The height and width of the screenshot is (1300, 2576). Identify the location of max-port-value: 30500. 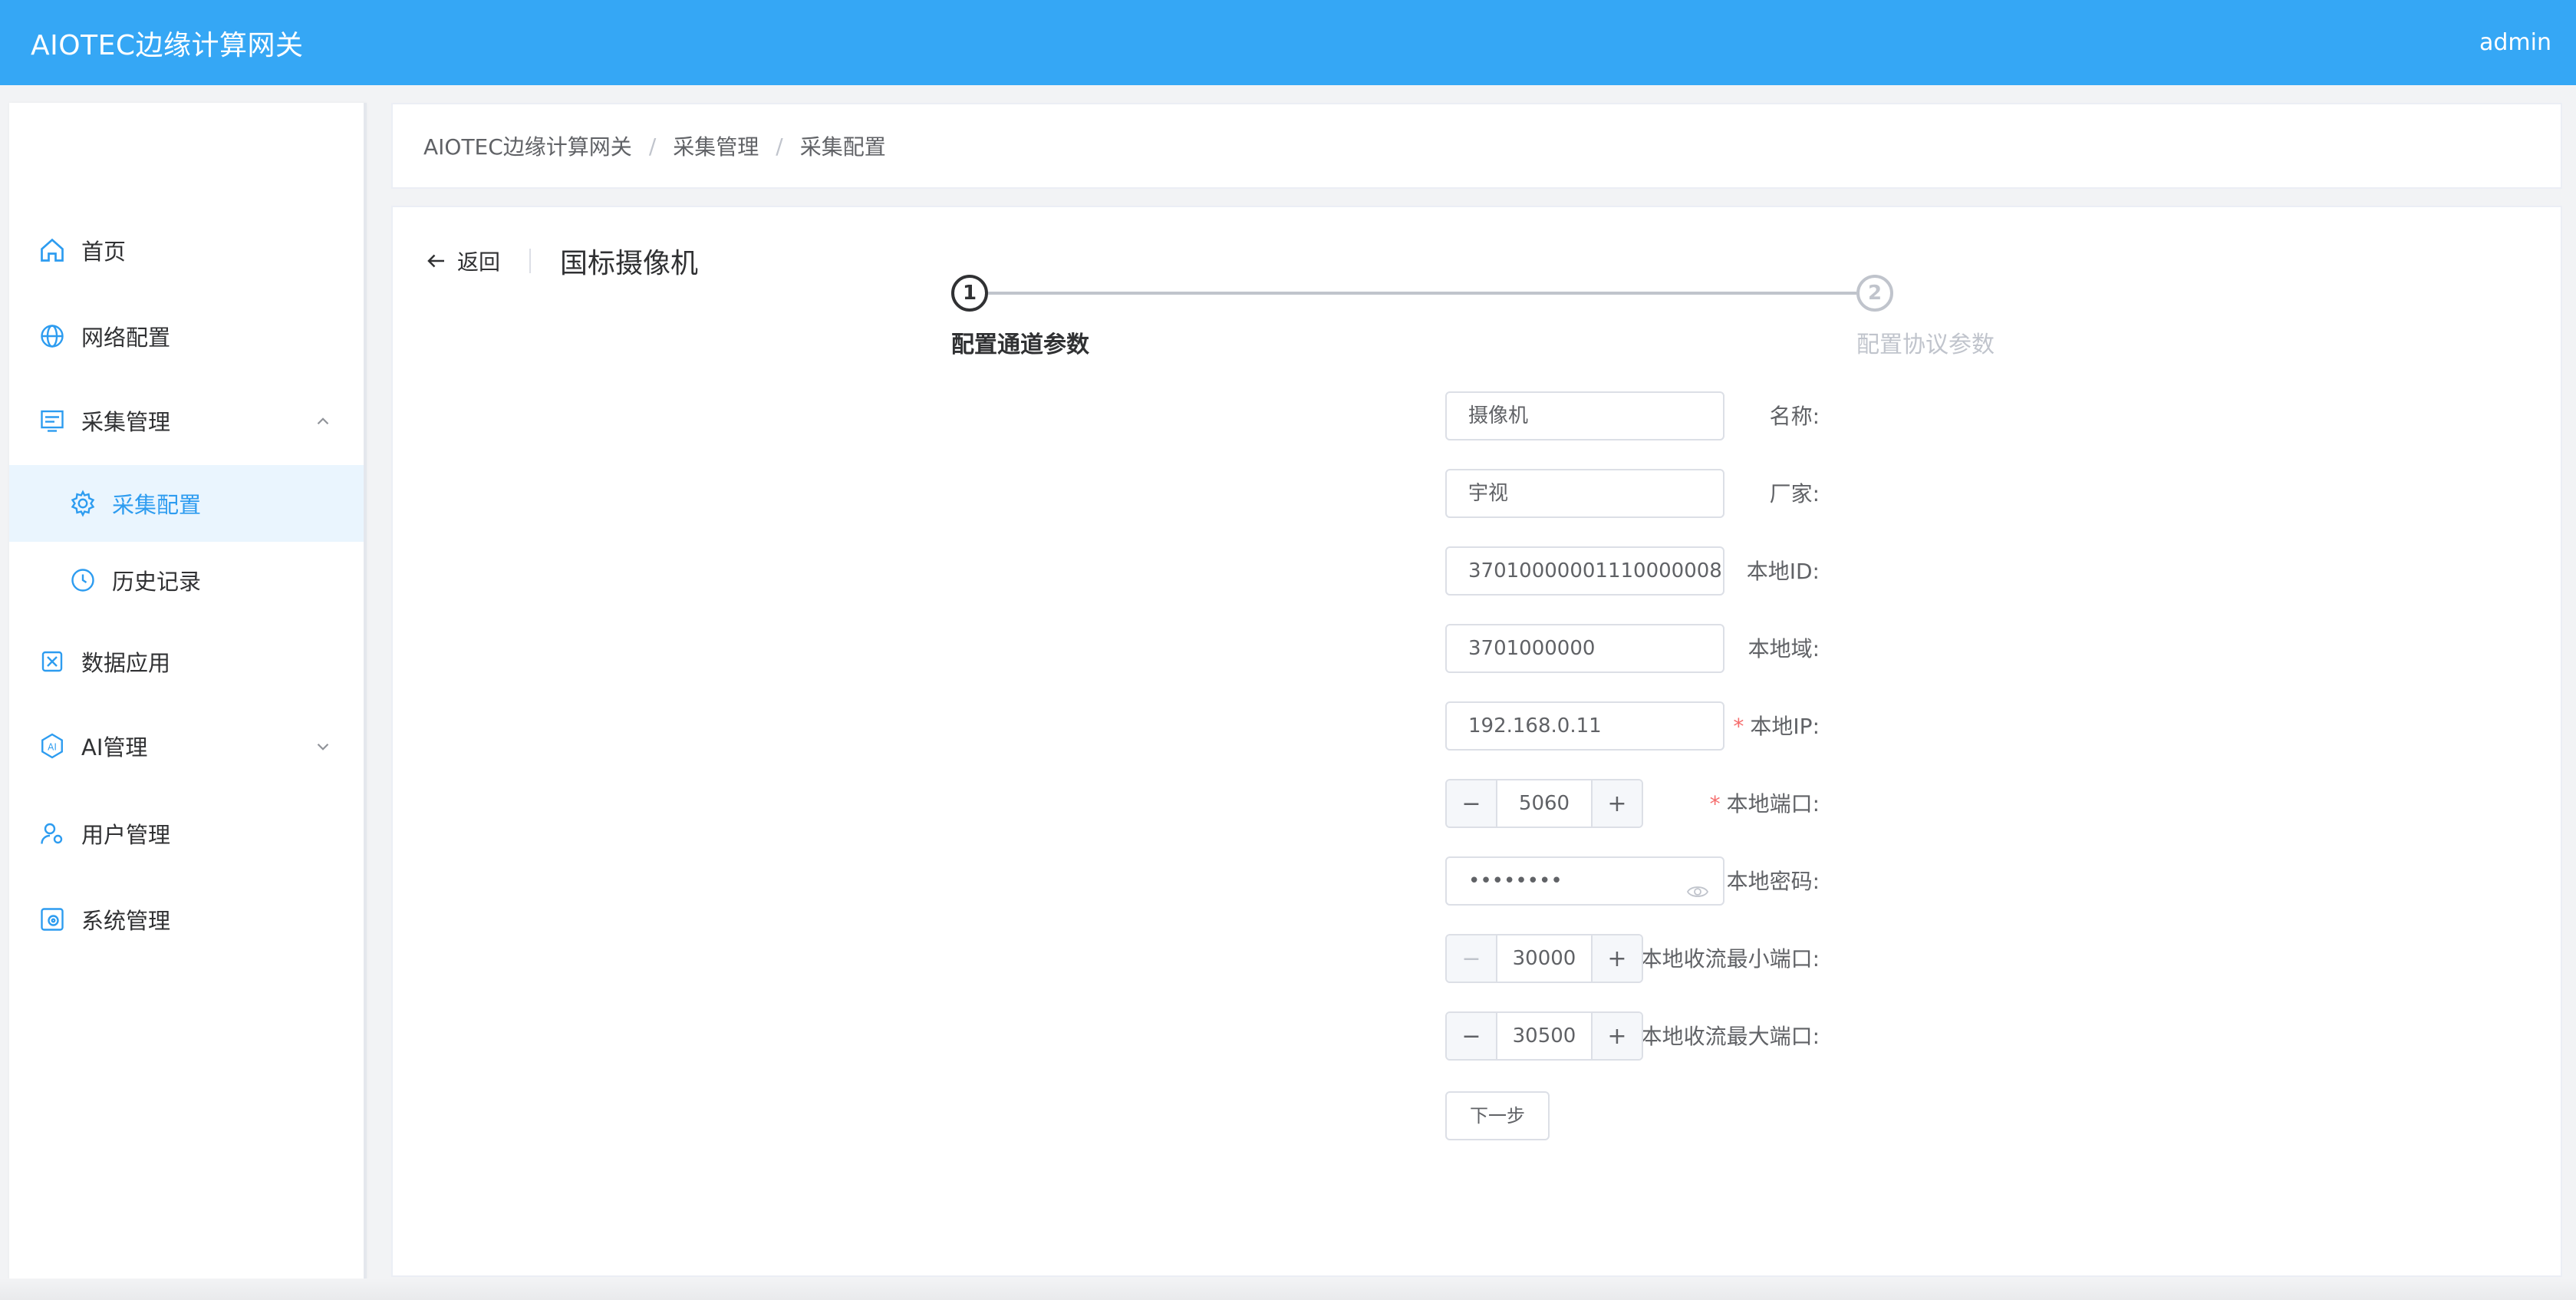
(1544, 1036).